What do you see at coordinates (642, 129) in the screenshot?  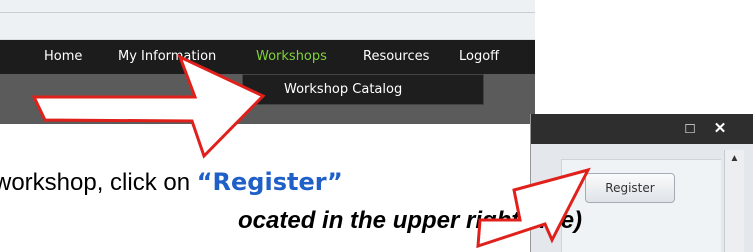 I see `window-title-bar: □ ✕` at bounding box center [642, 129].